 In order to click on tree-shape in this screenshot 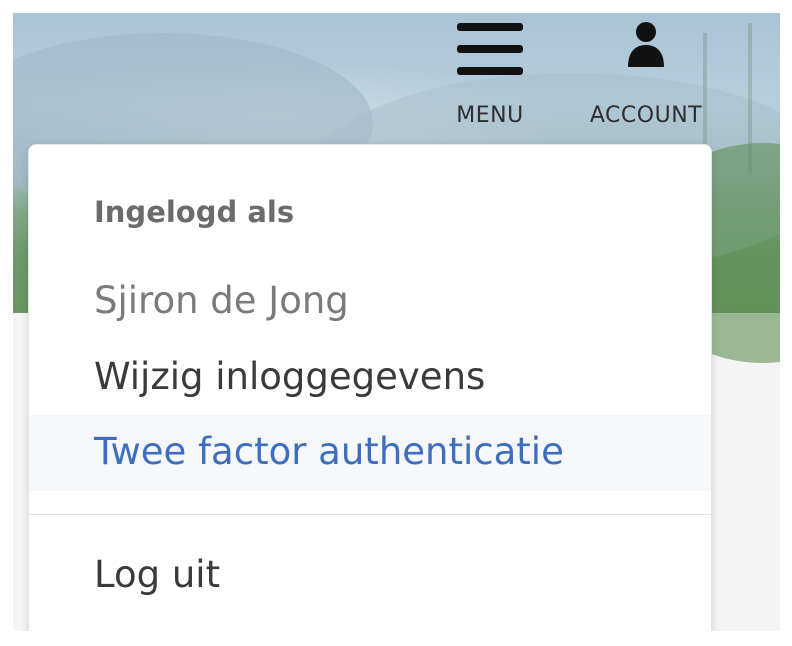, I will do `click(750, 98)`.